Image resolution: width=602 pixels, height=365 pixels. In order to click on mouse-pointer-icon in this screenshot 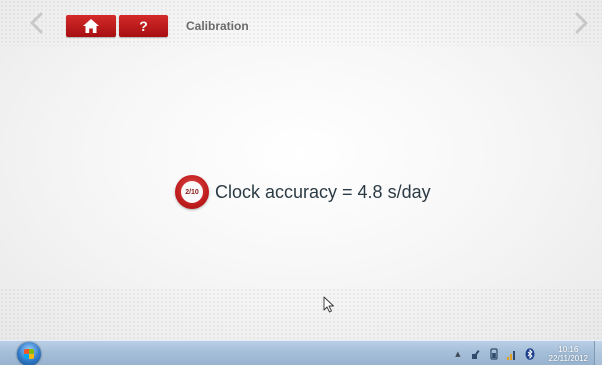, I will do `click(328, 304)`.